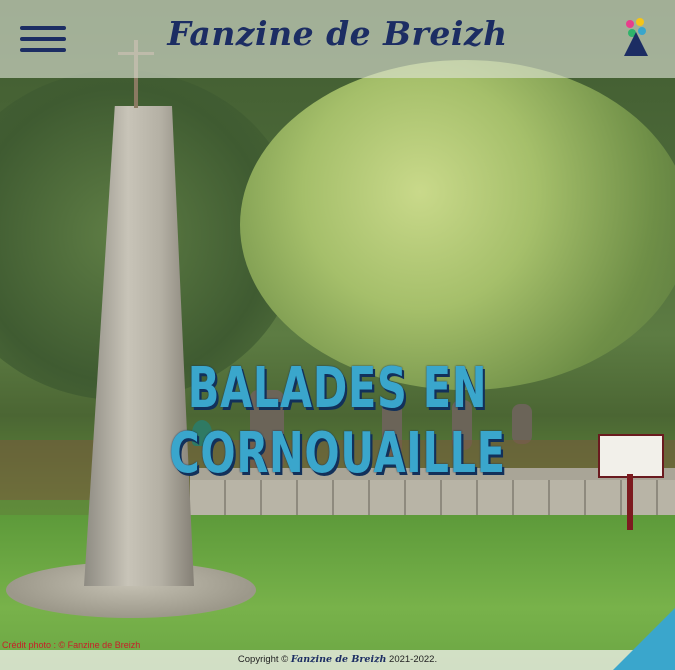  What do you see at coordinates (337, 33) in the screenshot?
I see `site-title: Fanzine de Breizh` at bounding box center [337, 33].